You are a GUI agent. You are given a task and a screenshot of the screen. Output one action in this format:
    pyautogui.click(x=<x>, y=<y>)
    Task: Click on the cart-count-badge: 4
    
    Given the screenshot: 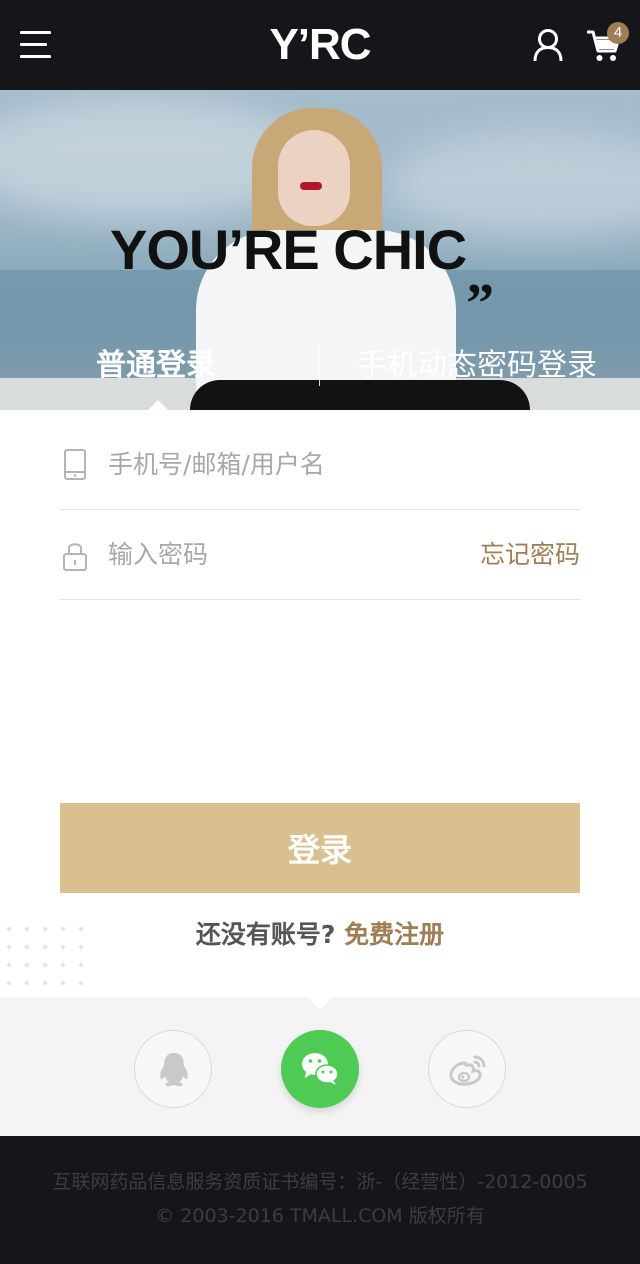 What is the action you would take?
    pyautogui.click(x=618, y=33)
    